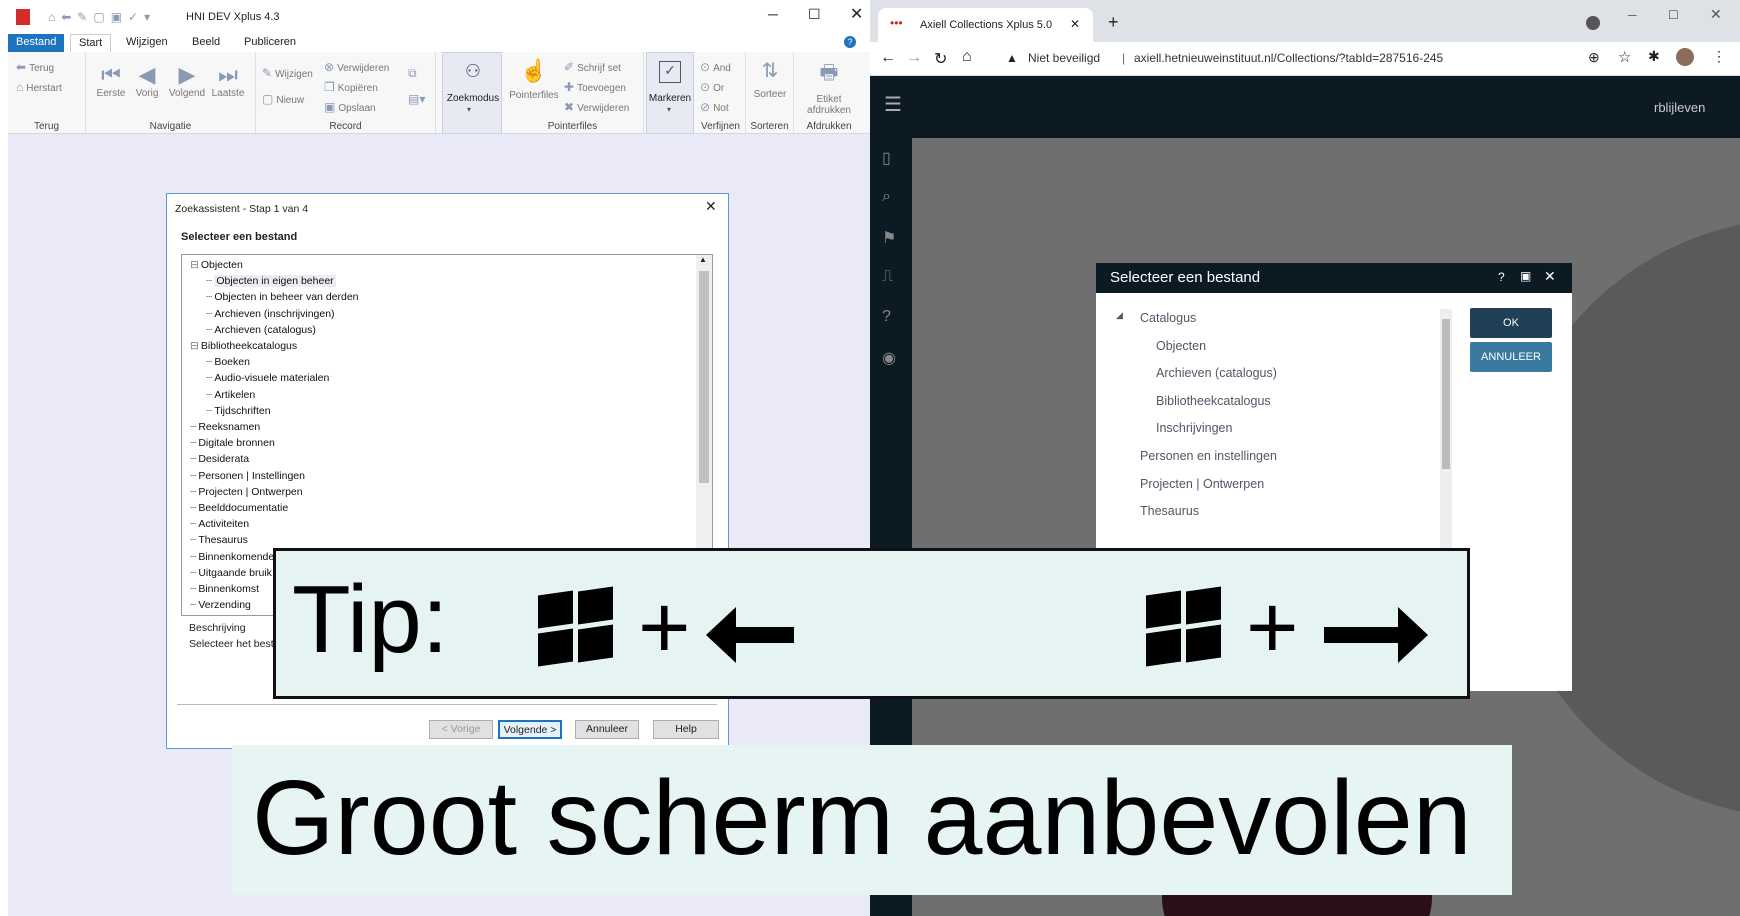  I want to click on dialog-close-icon: ✕, so click(711, 206).